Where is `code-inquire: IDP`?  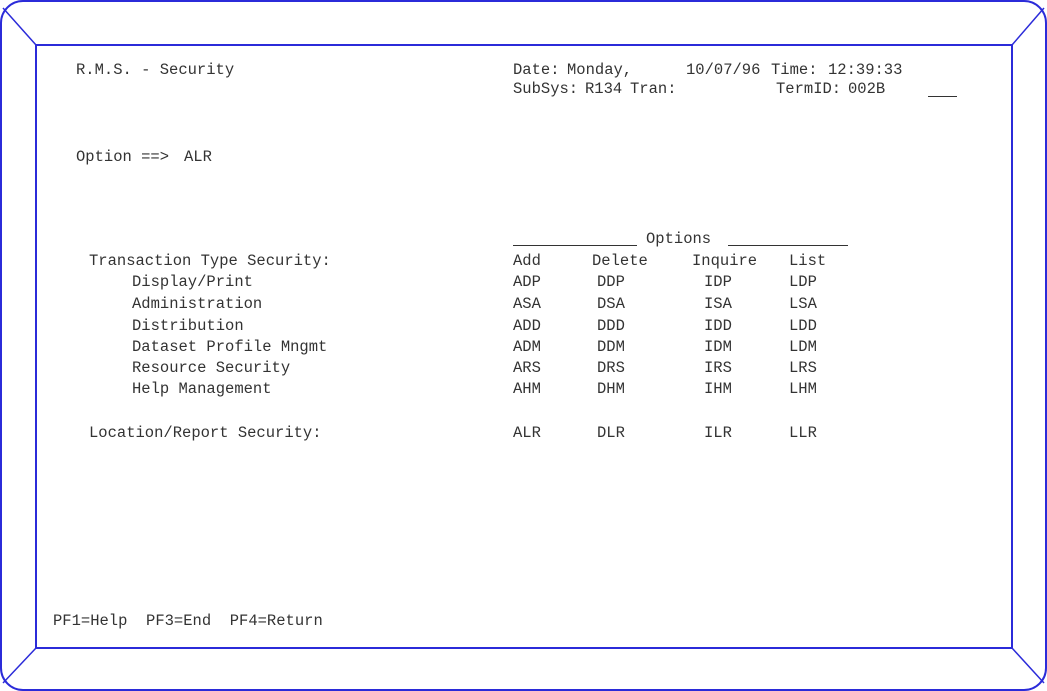
code-inquire: IDP is located at coordinates (718, 282).